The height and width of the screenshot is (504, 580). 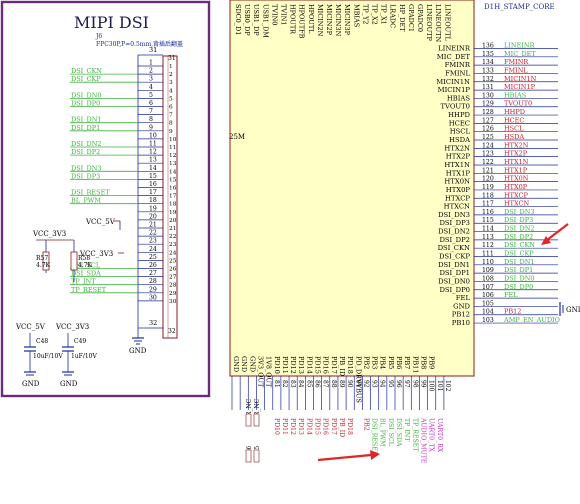 What do you see at coordinates (153, 265) in the screenshot?
I see `connector-pin-num: 26` at bounding box center [153, 265].